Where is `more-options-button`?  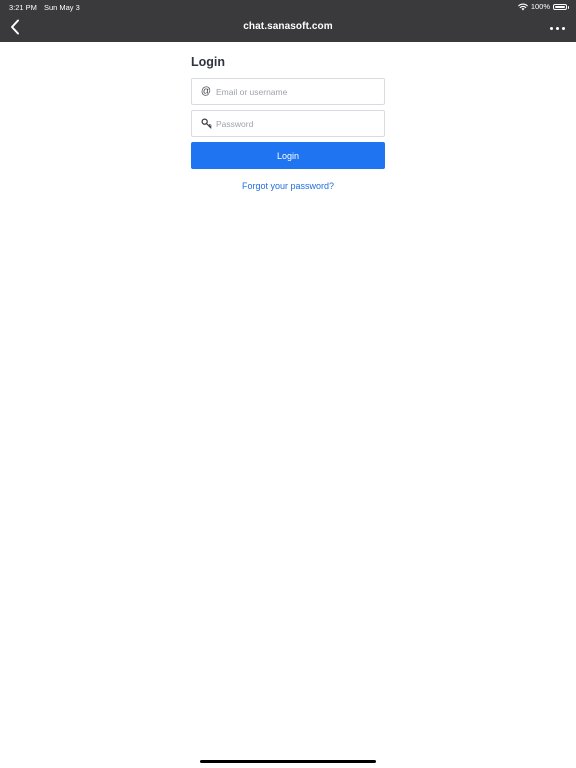
more-options-button is located at coordinates (557, 28).